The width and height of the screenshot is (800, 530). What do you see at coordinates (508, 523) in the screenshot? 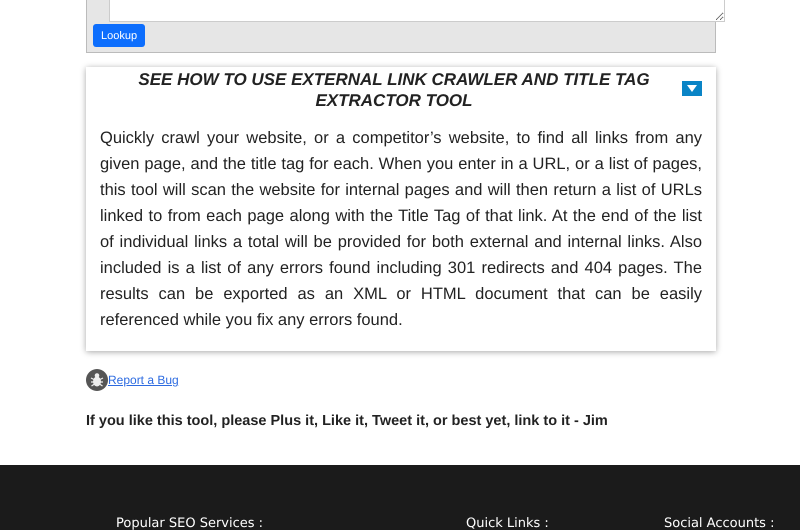
I see `footer-heading: Quick Links :` at bounding box center [508, 523].